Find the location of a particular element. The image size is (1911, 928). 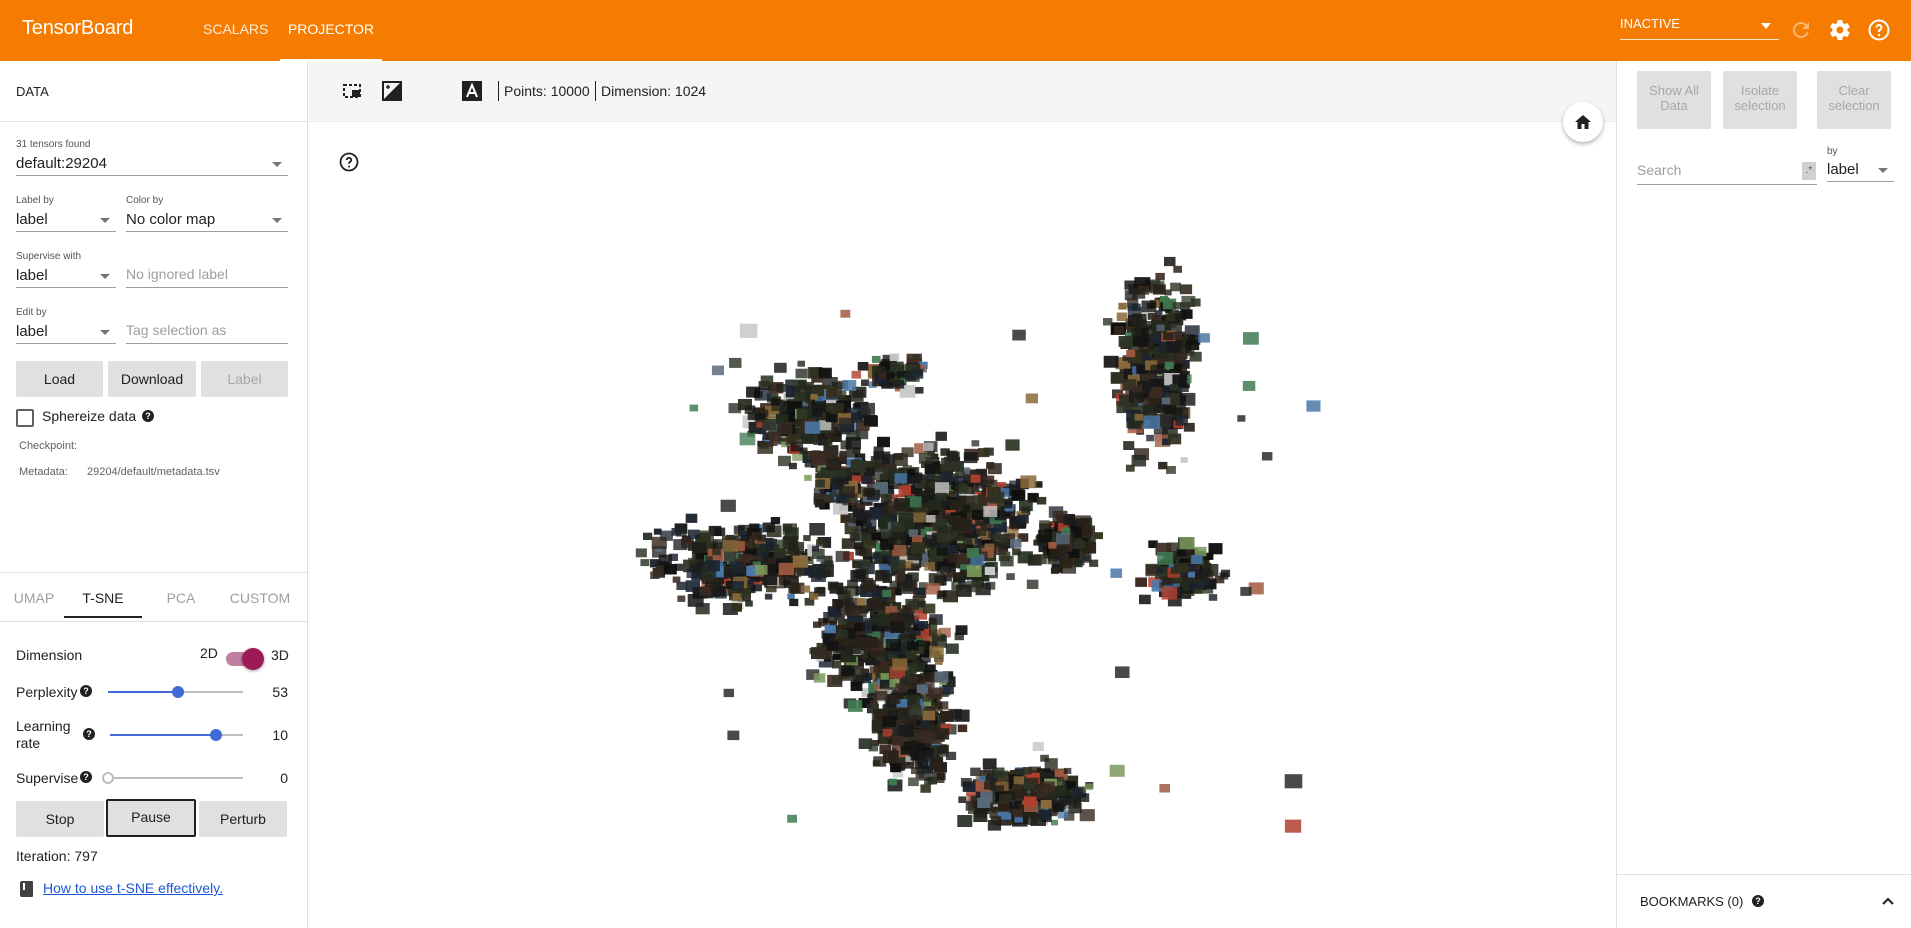

label-by-value: label is located at coordinates (32, 219).